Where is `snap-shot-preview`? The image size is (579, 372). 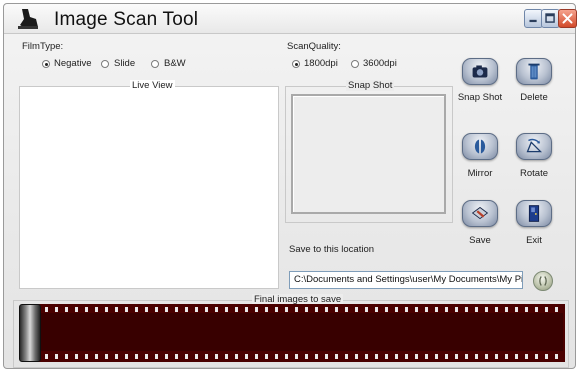
snap-shot-preview is located at coordinates (368, 154).